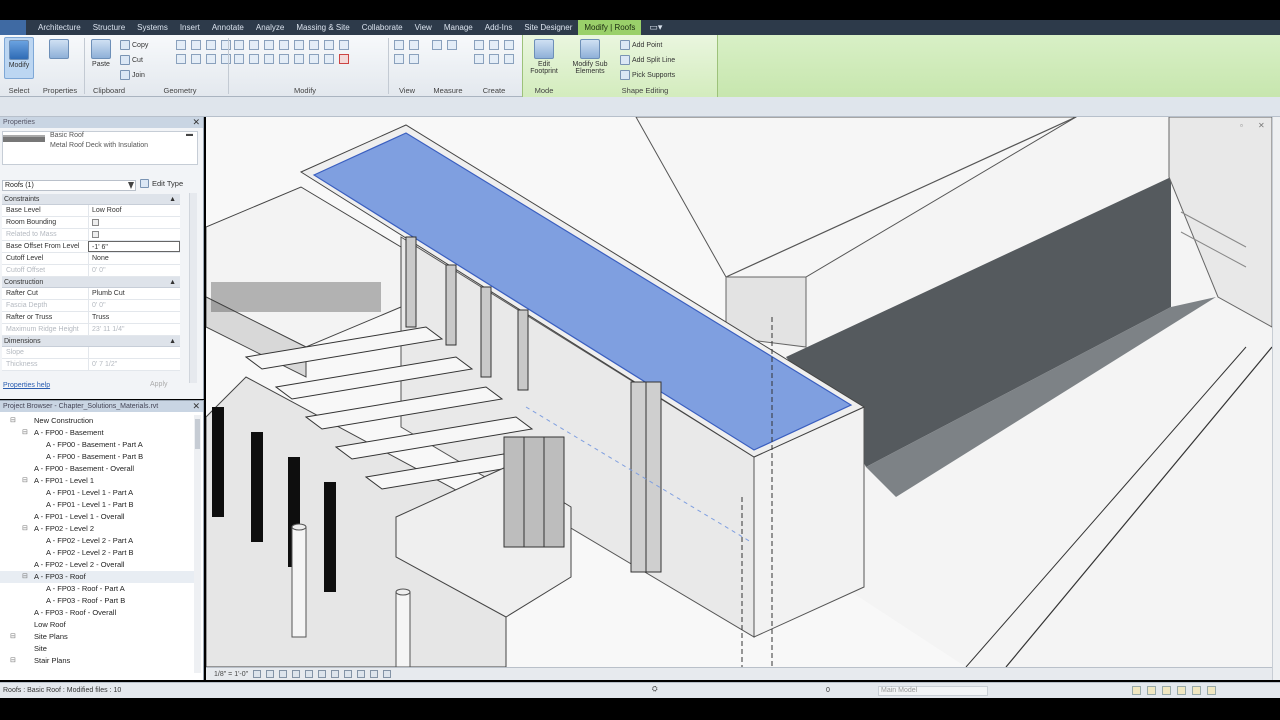 The height and width of the screenshot is (720, 1280). Describe the element at coordinates (95, 222) in the screenshot. I see `room-bounding-checkbox` at that location.